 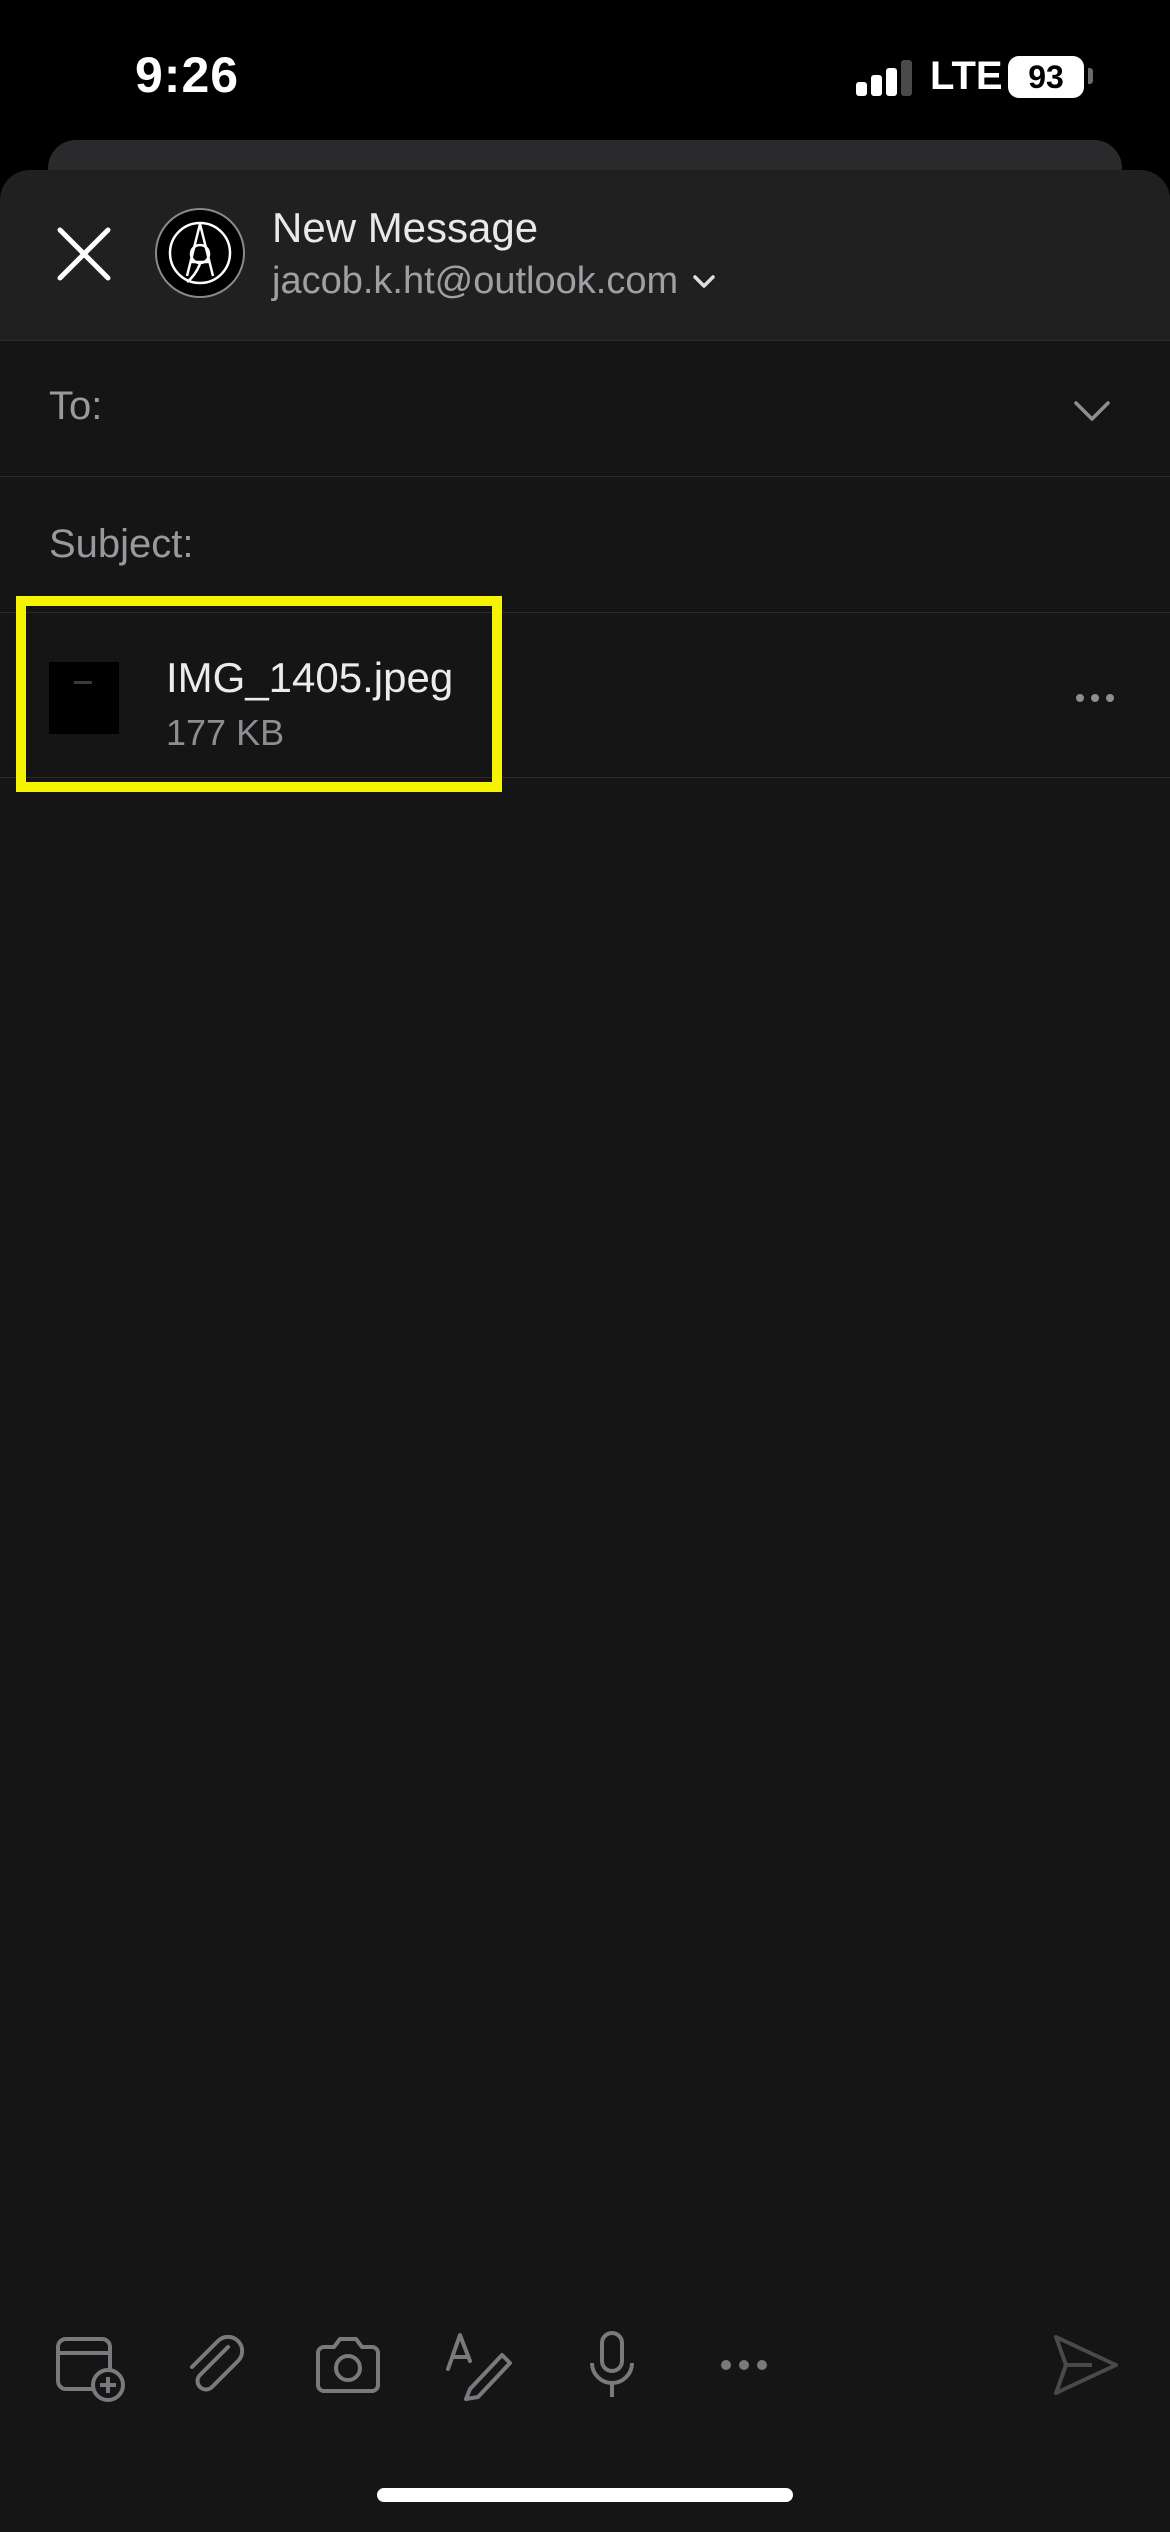 I want to click on close-icon, so click(x=84, y=254).